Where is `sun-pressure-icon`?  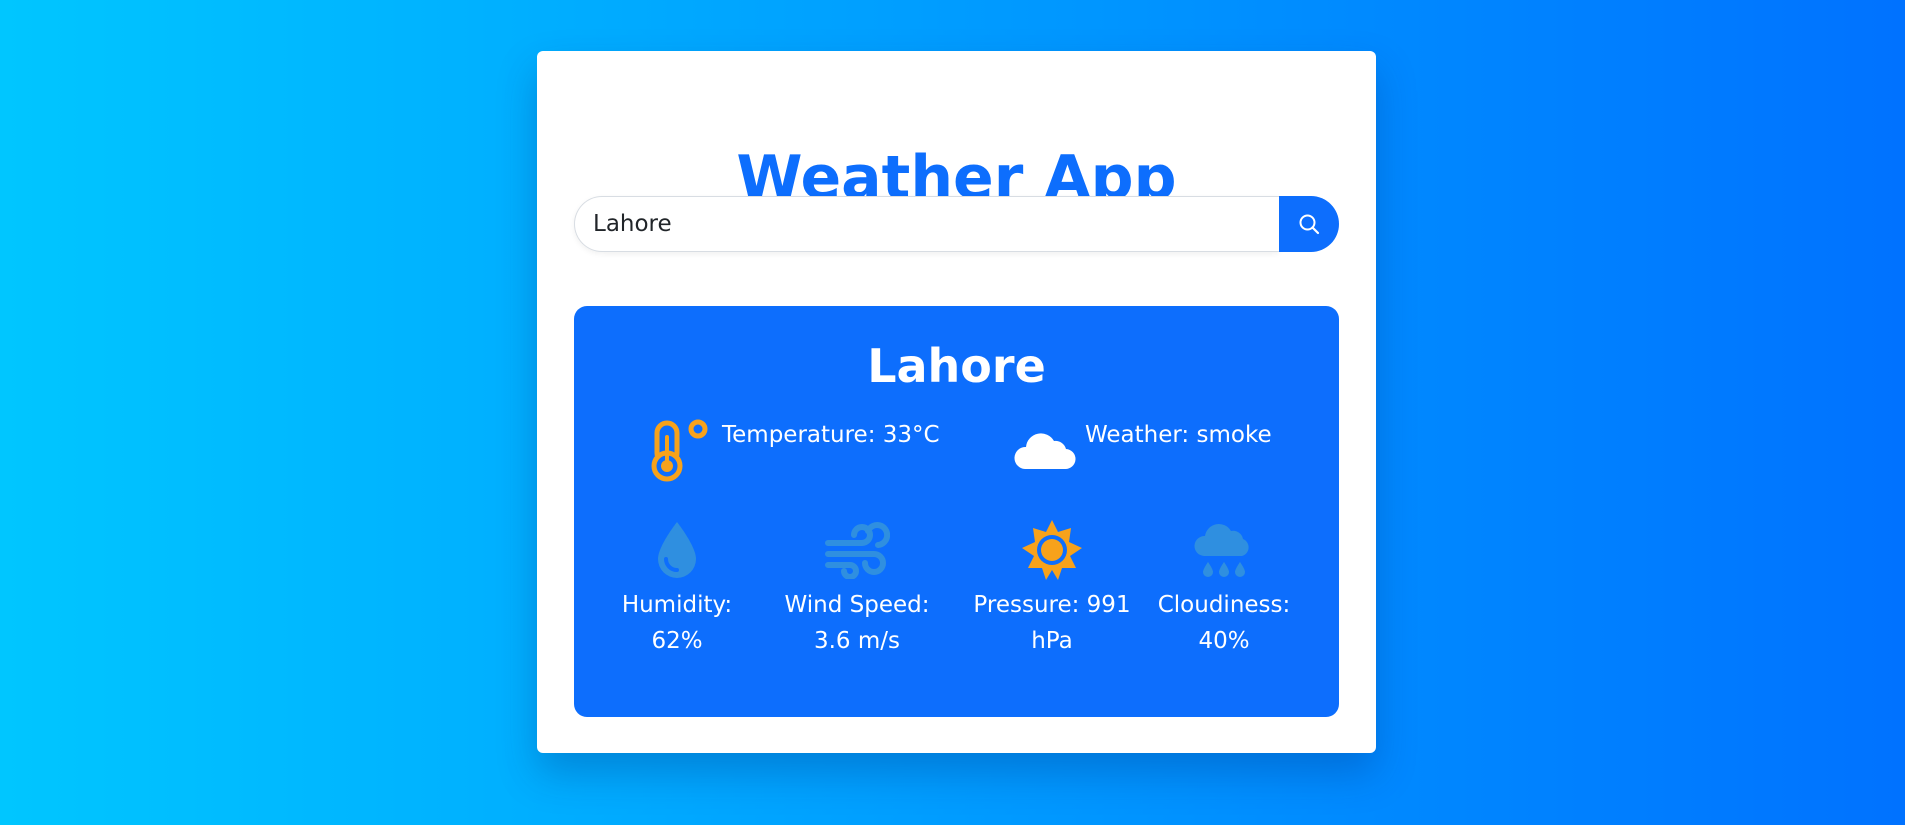 sun-pressure-icon is located at coordinates (1052, 550).